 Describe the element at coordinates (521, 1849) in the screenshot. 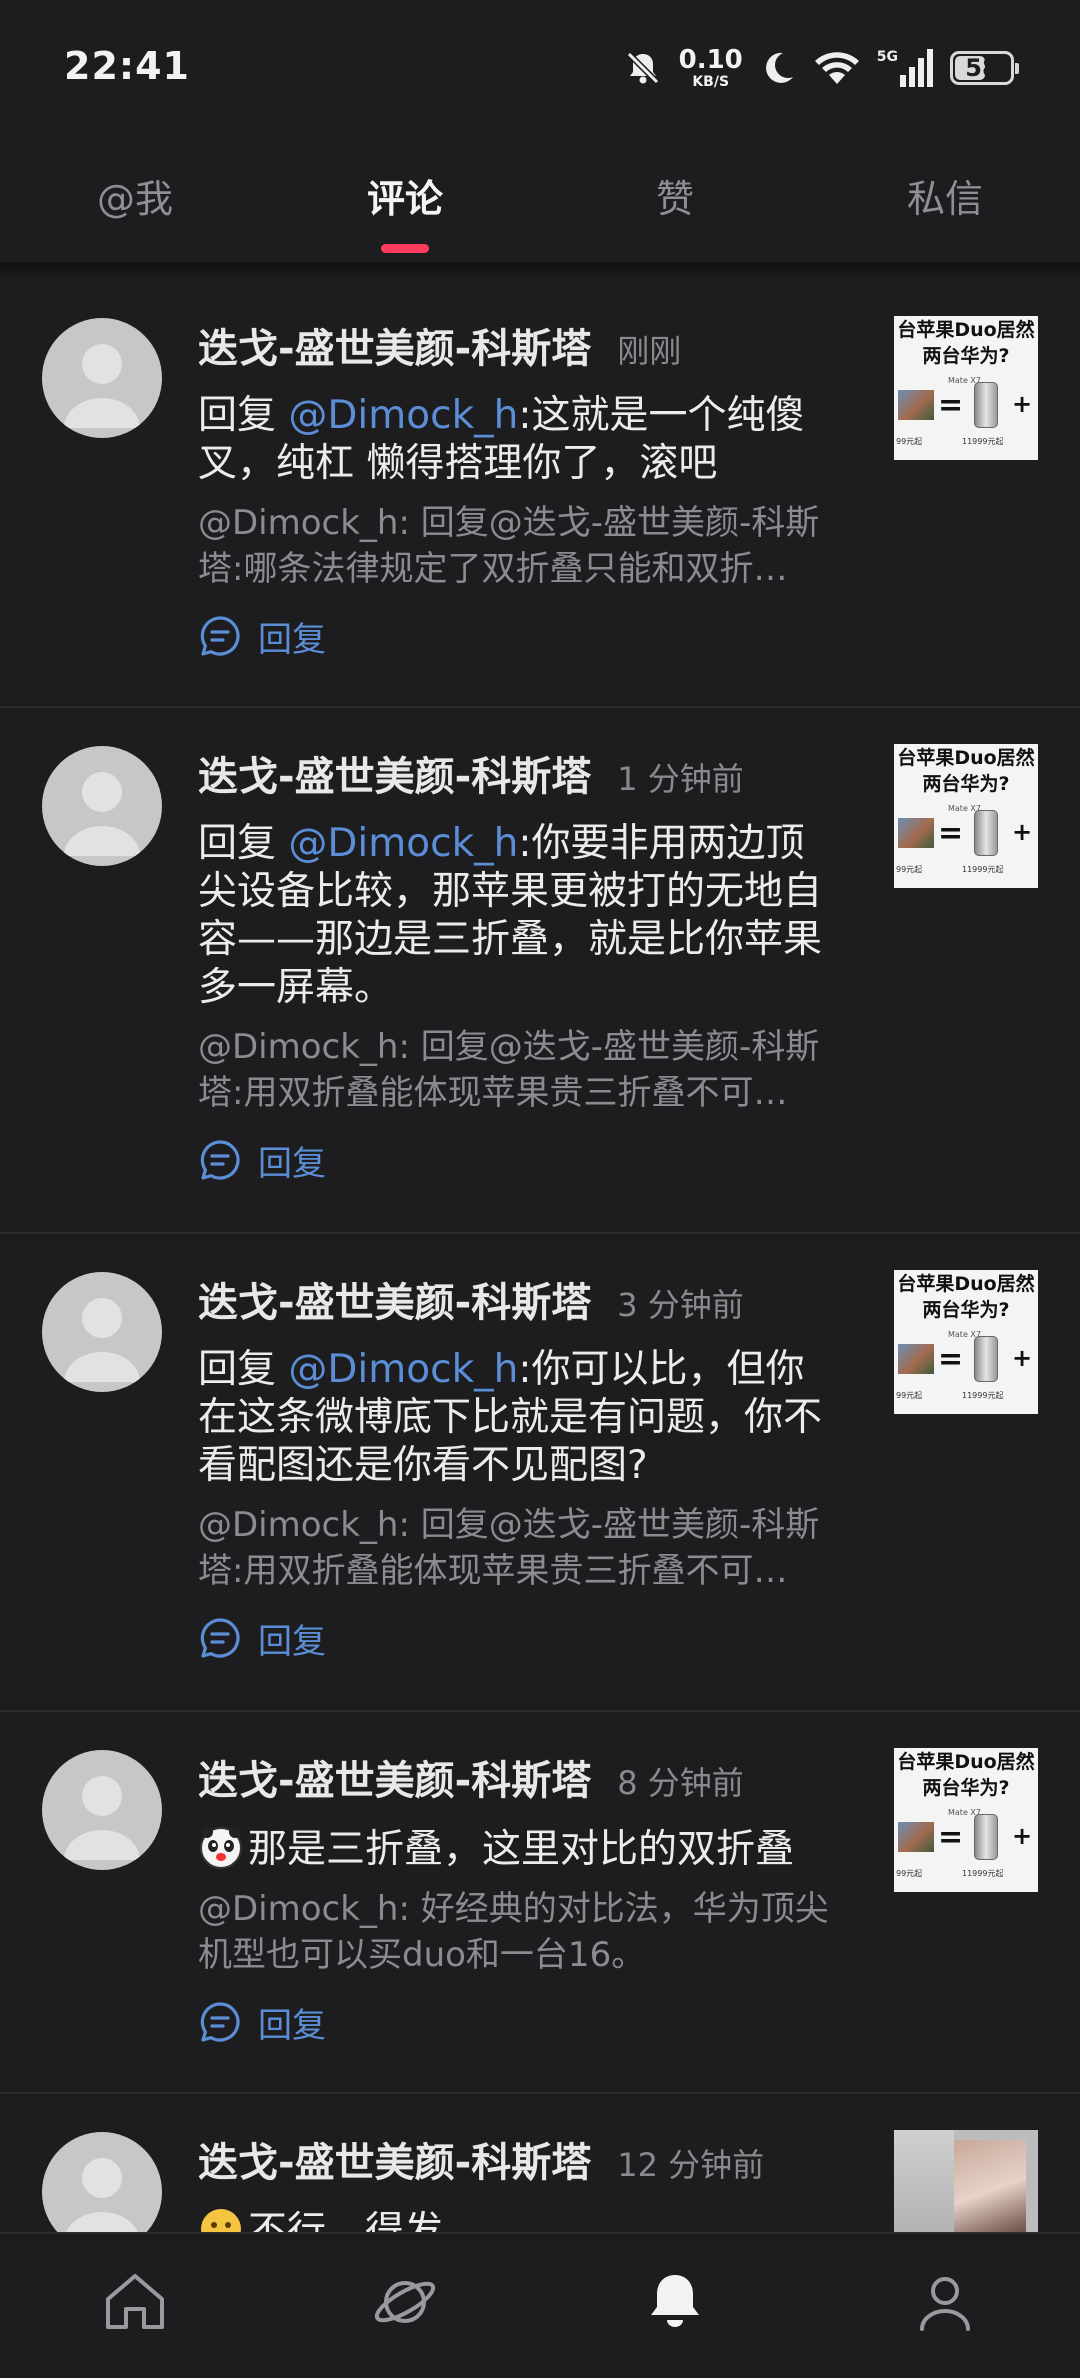

I see `comment-body: 那是三折叠，这里对比的双折叠` at that location.